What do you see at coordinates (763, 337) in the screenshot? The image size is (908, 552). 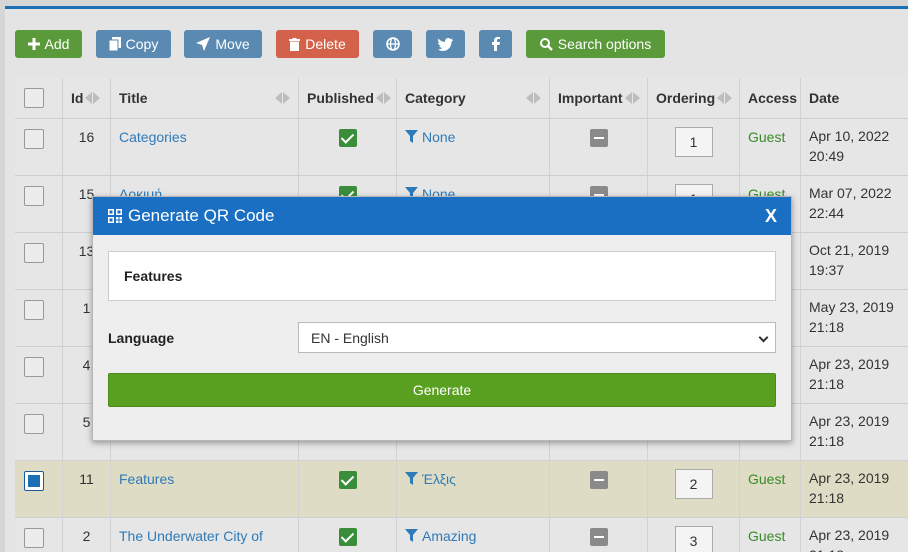 I see `chevron-down-icon` at bounding box center [763, 337].